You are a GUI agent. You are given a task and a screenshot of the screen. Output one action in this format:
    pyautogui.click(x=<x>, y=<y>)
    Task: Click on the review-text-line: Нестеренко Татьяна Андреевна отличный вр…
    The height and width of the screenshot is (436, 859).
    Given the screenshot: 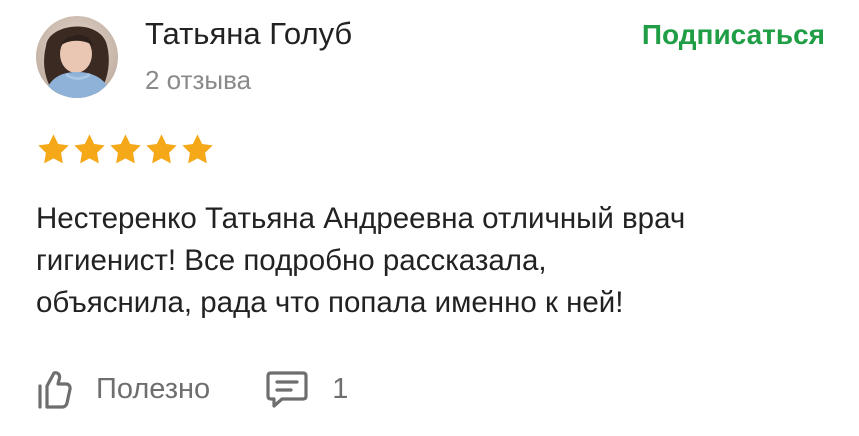 What is the action you would take?
    pyautogui.click(x=361, y=218)
    